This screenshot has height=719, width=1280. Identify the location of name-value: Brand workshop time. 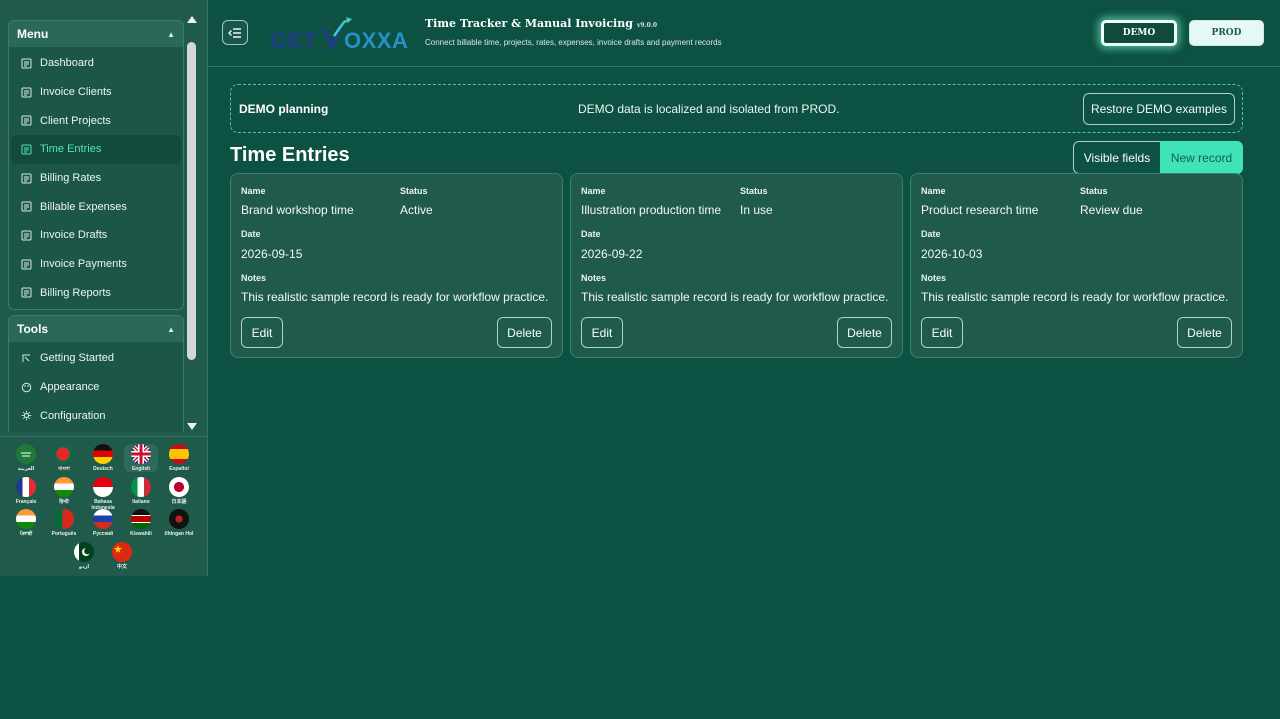
(297, 210).